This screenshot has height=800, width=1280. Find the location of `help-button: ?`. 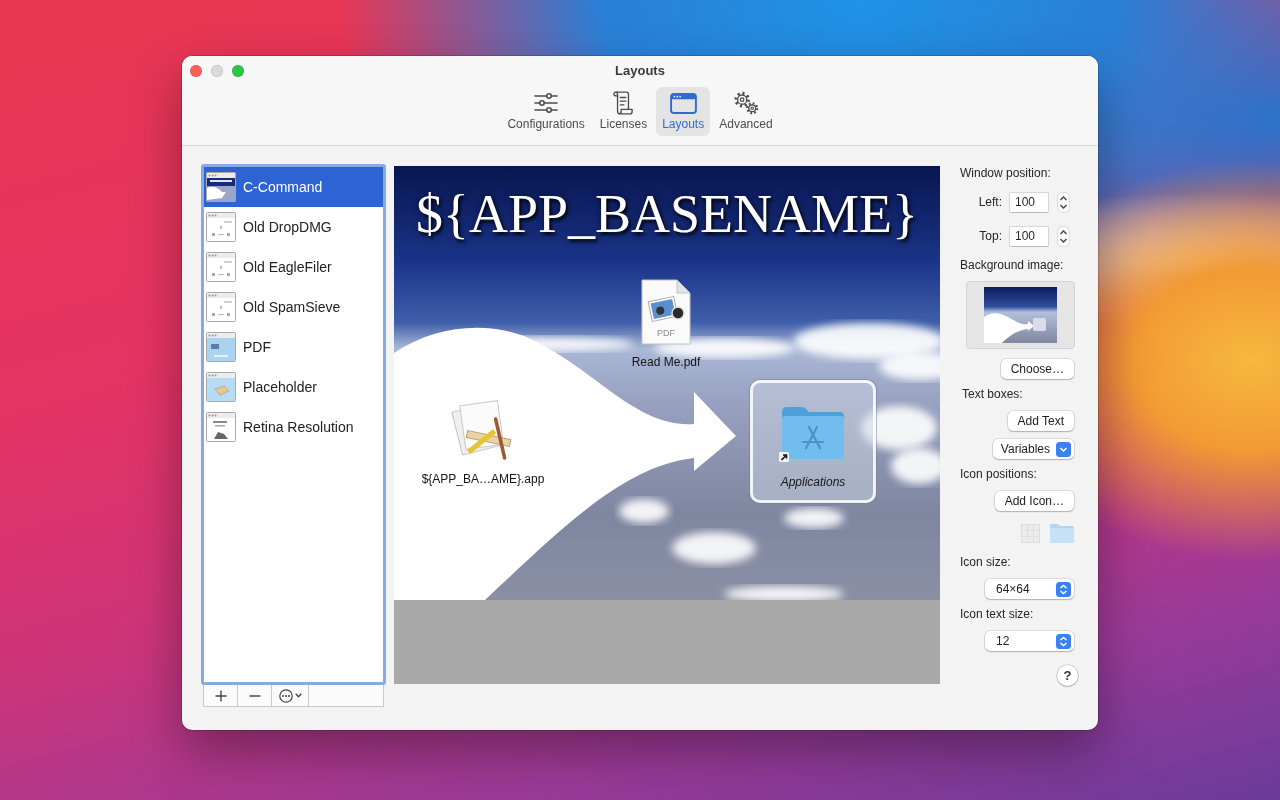

help-button: ? is located at coordinates (1067, 675).